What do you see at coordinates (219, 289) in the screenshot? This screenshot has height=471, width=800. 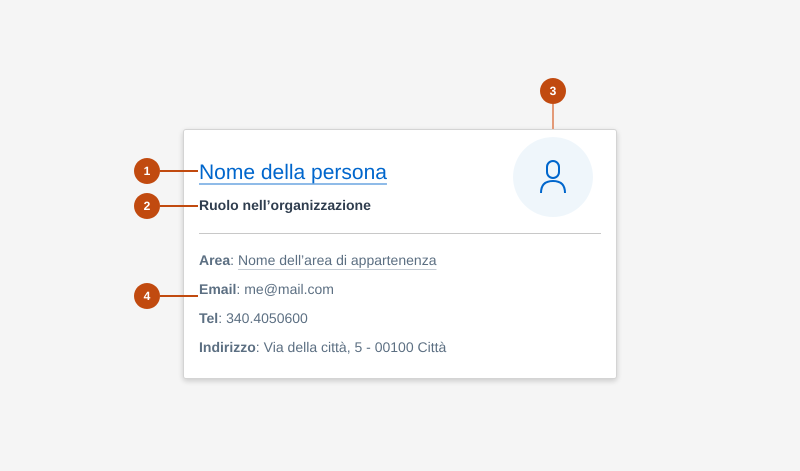 I see `field-label: Email:` at bounding box center [219, 289].